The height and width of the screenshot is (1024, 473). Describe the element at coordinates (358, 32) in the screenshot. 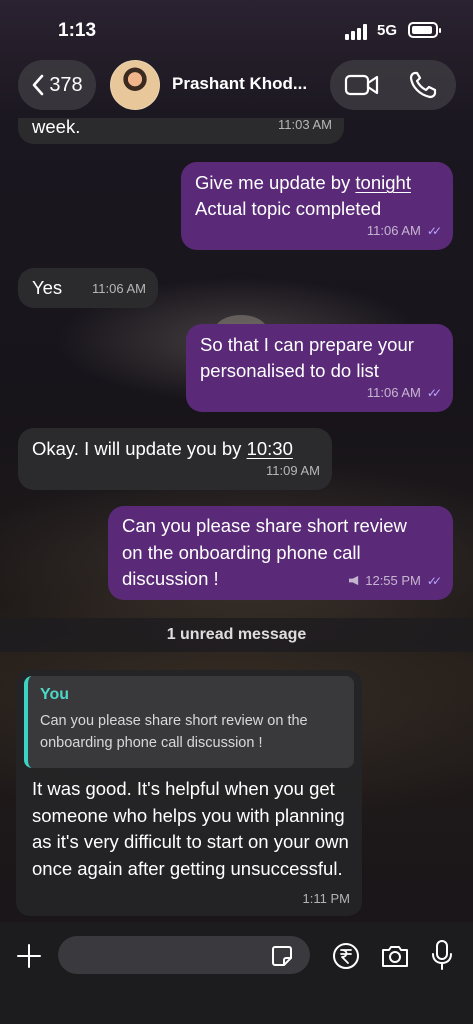

I see `signal-icon` at that location.